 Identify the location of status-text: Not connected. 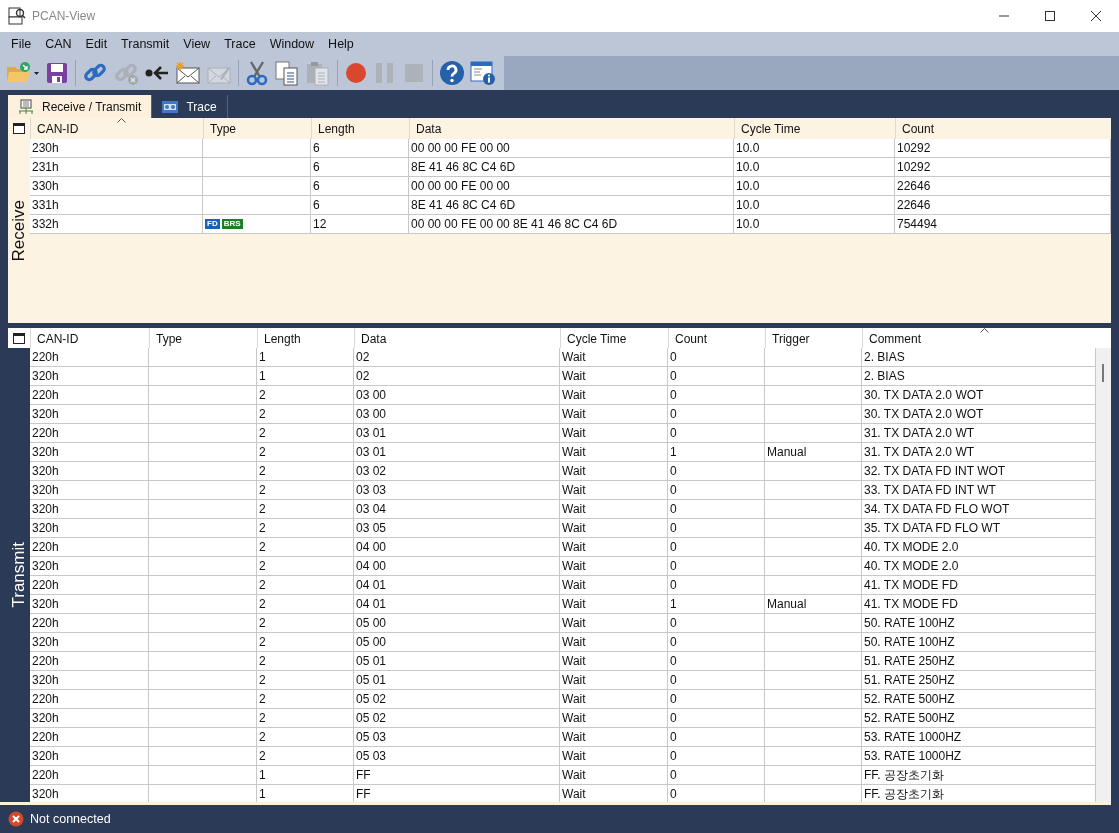
(70, 819).